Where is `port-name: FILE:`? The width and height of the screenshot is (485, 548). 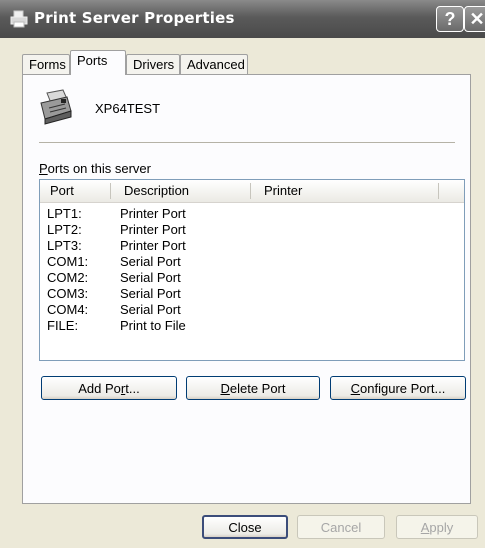 port-name: FILE: is located at coordinates (63, 325).